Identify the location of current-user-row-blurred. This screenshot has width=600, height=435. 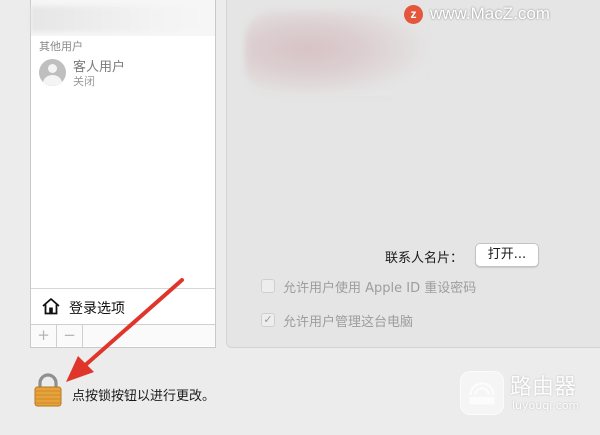
(123, 18).